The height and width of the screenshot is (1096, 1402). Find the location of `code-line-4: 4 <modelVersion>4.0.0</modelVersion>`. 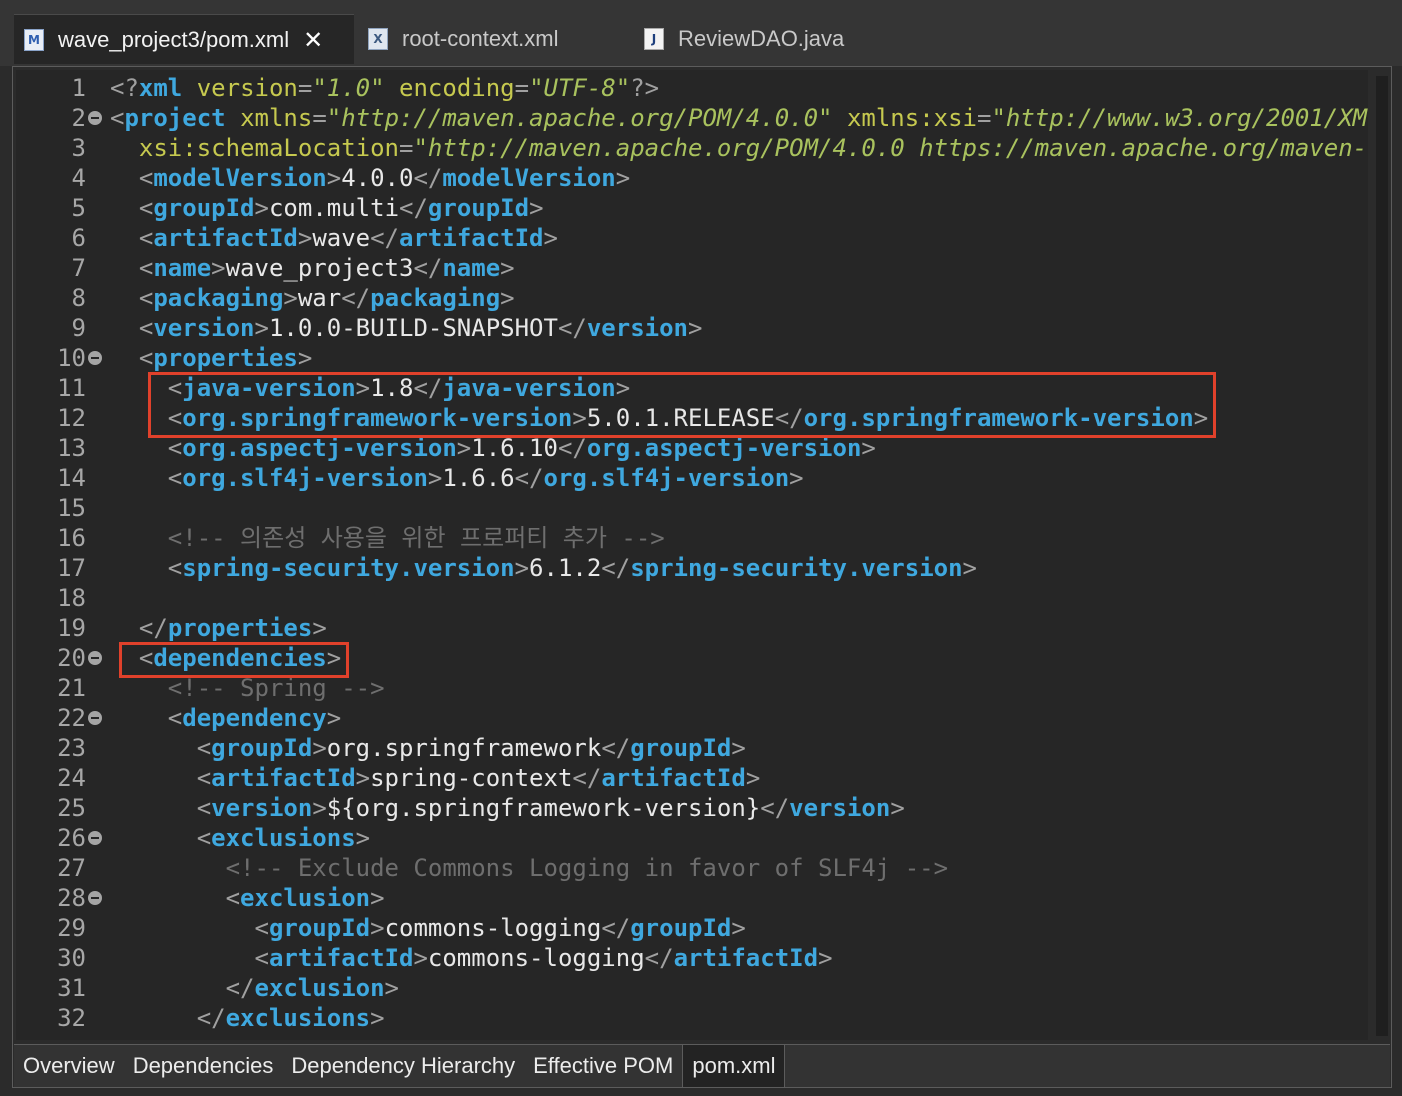

code-line-4: 4 <modelVersion>4.0.0</modelVersion> is located at coordinates (691, 178).